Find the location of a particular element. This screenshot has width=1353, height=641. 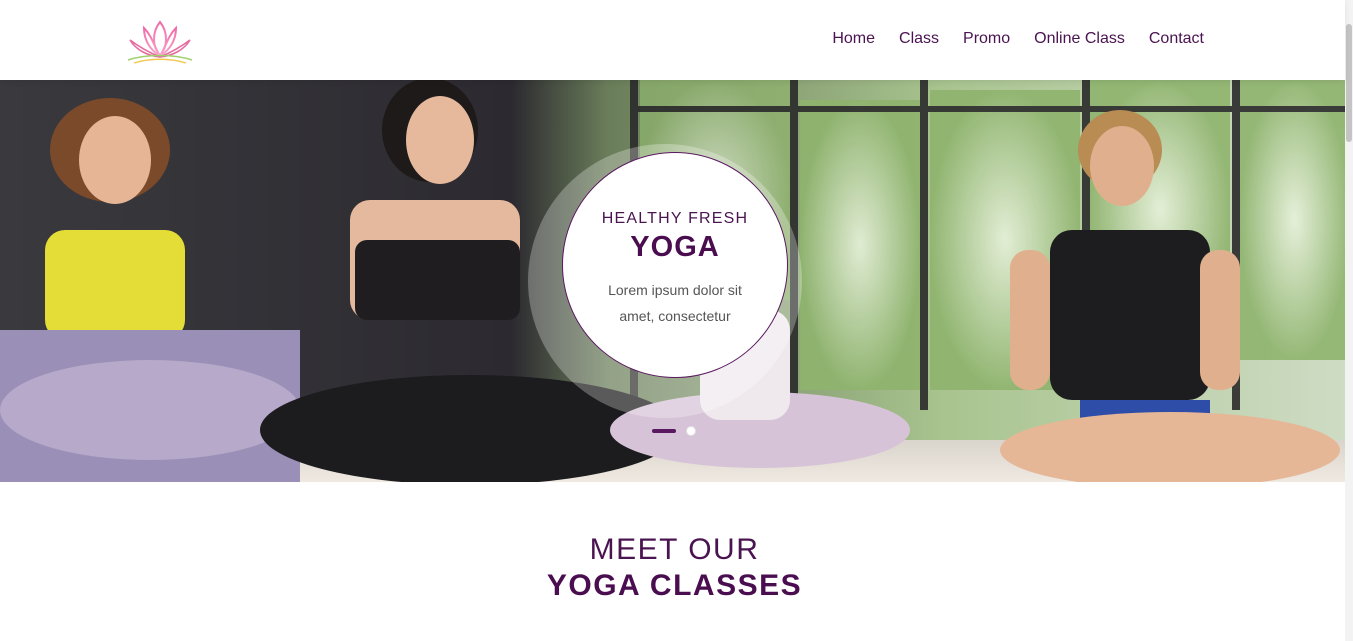

nav-promo: Promo is located at coordinates (986, 39).